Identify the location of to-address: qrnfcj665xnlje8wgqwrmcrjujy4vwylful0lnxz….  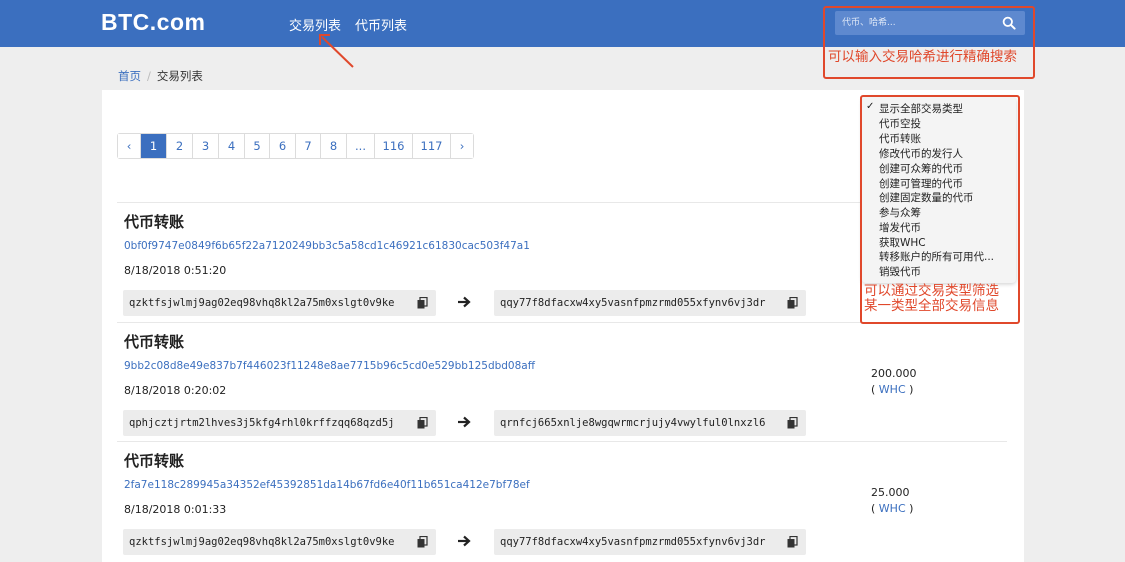
(650, 423).